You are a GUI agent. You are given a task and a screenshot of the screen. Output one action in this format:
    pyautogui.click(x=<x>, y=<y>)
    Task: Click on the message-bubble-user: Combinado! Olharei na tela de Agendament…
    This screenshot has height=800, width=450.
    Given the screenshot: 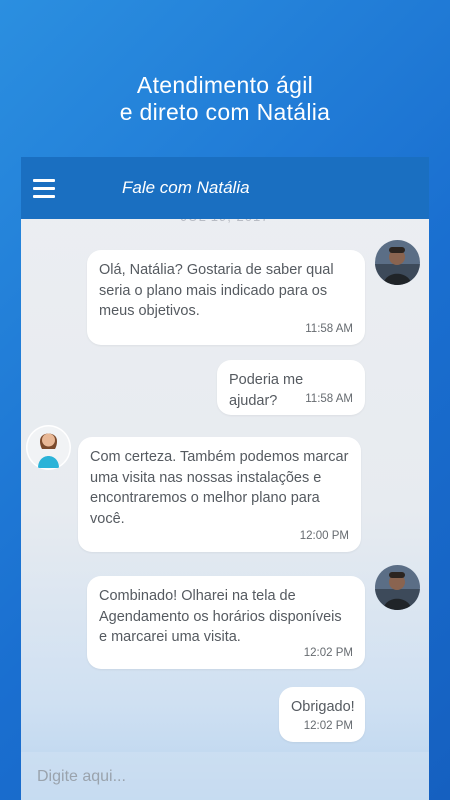 What is the action you would take?
    pyautogui.click(x=226, y=622)
    